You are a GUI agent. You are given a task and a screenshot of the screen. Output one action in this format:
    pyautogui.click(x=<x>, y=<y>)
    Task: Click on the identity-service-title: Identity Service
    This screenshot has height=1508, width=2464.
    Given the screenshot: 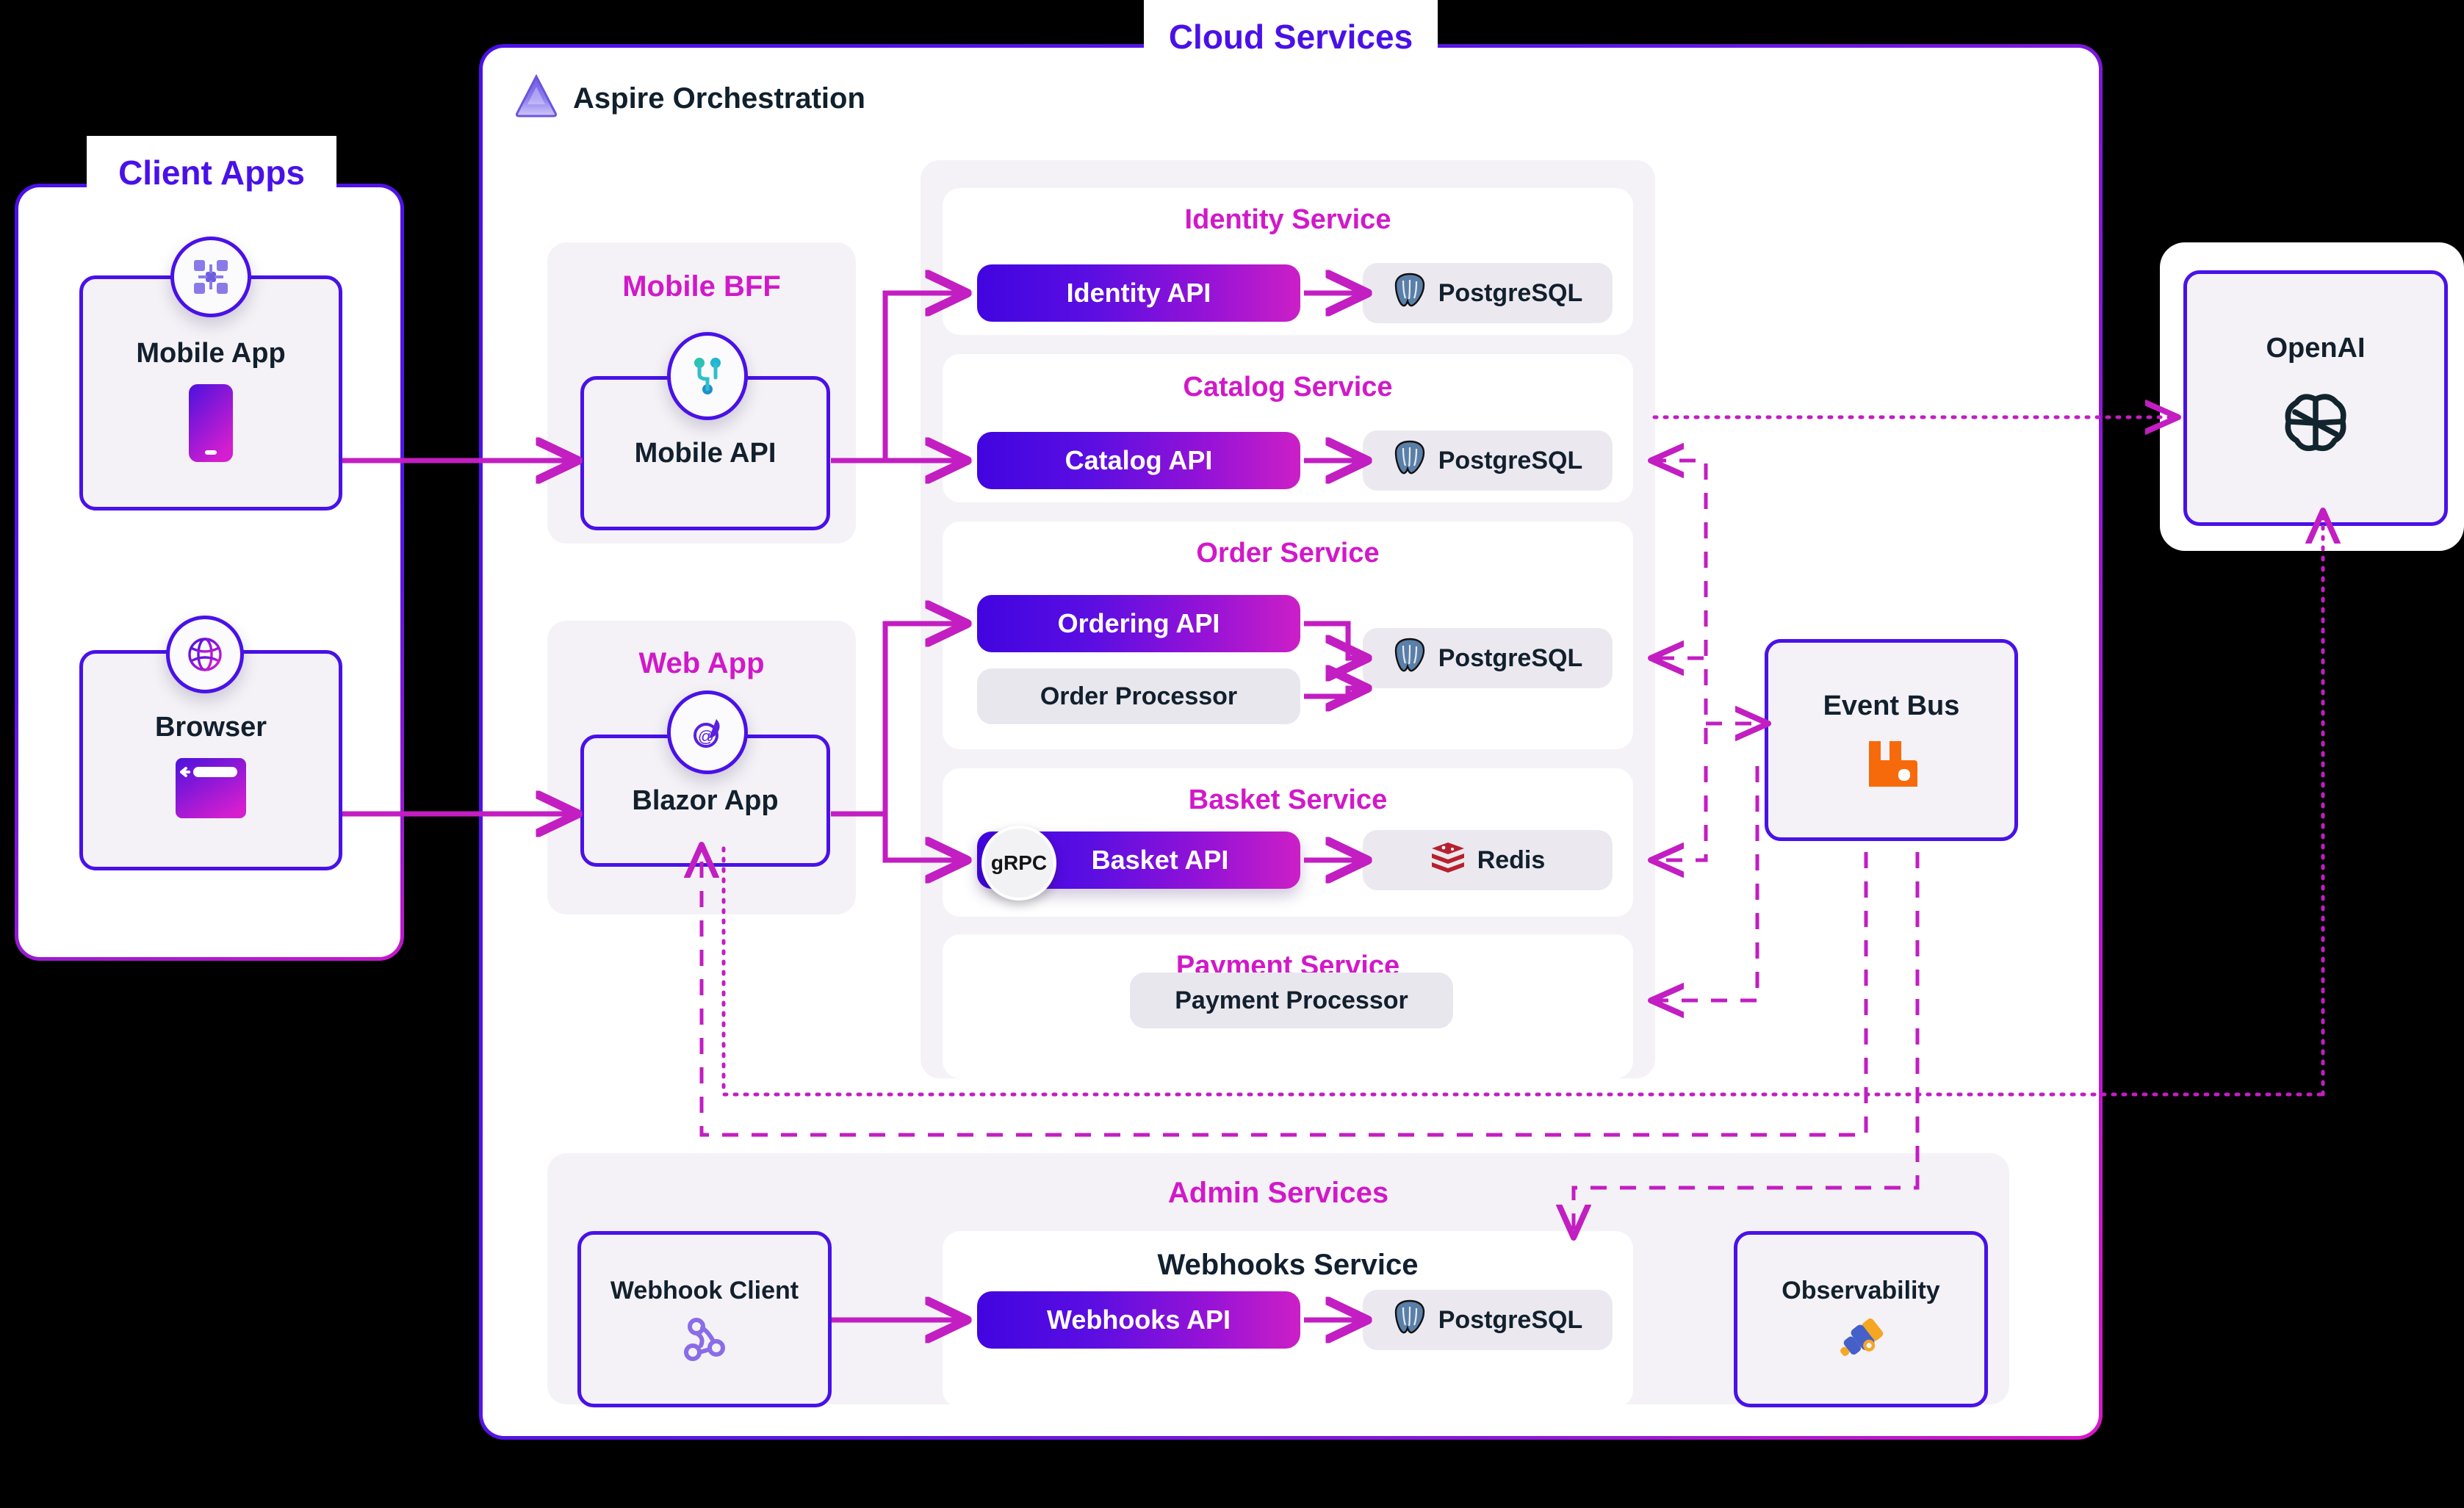 What is the action you would take?
    pyautogui.click(x=1287, y=219)
    